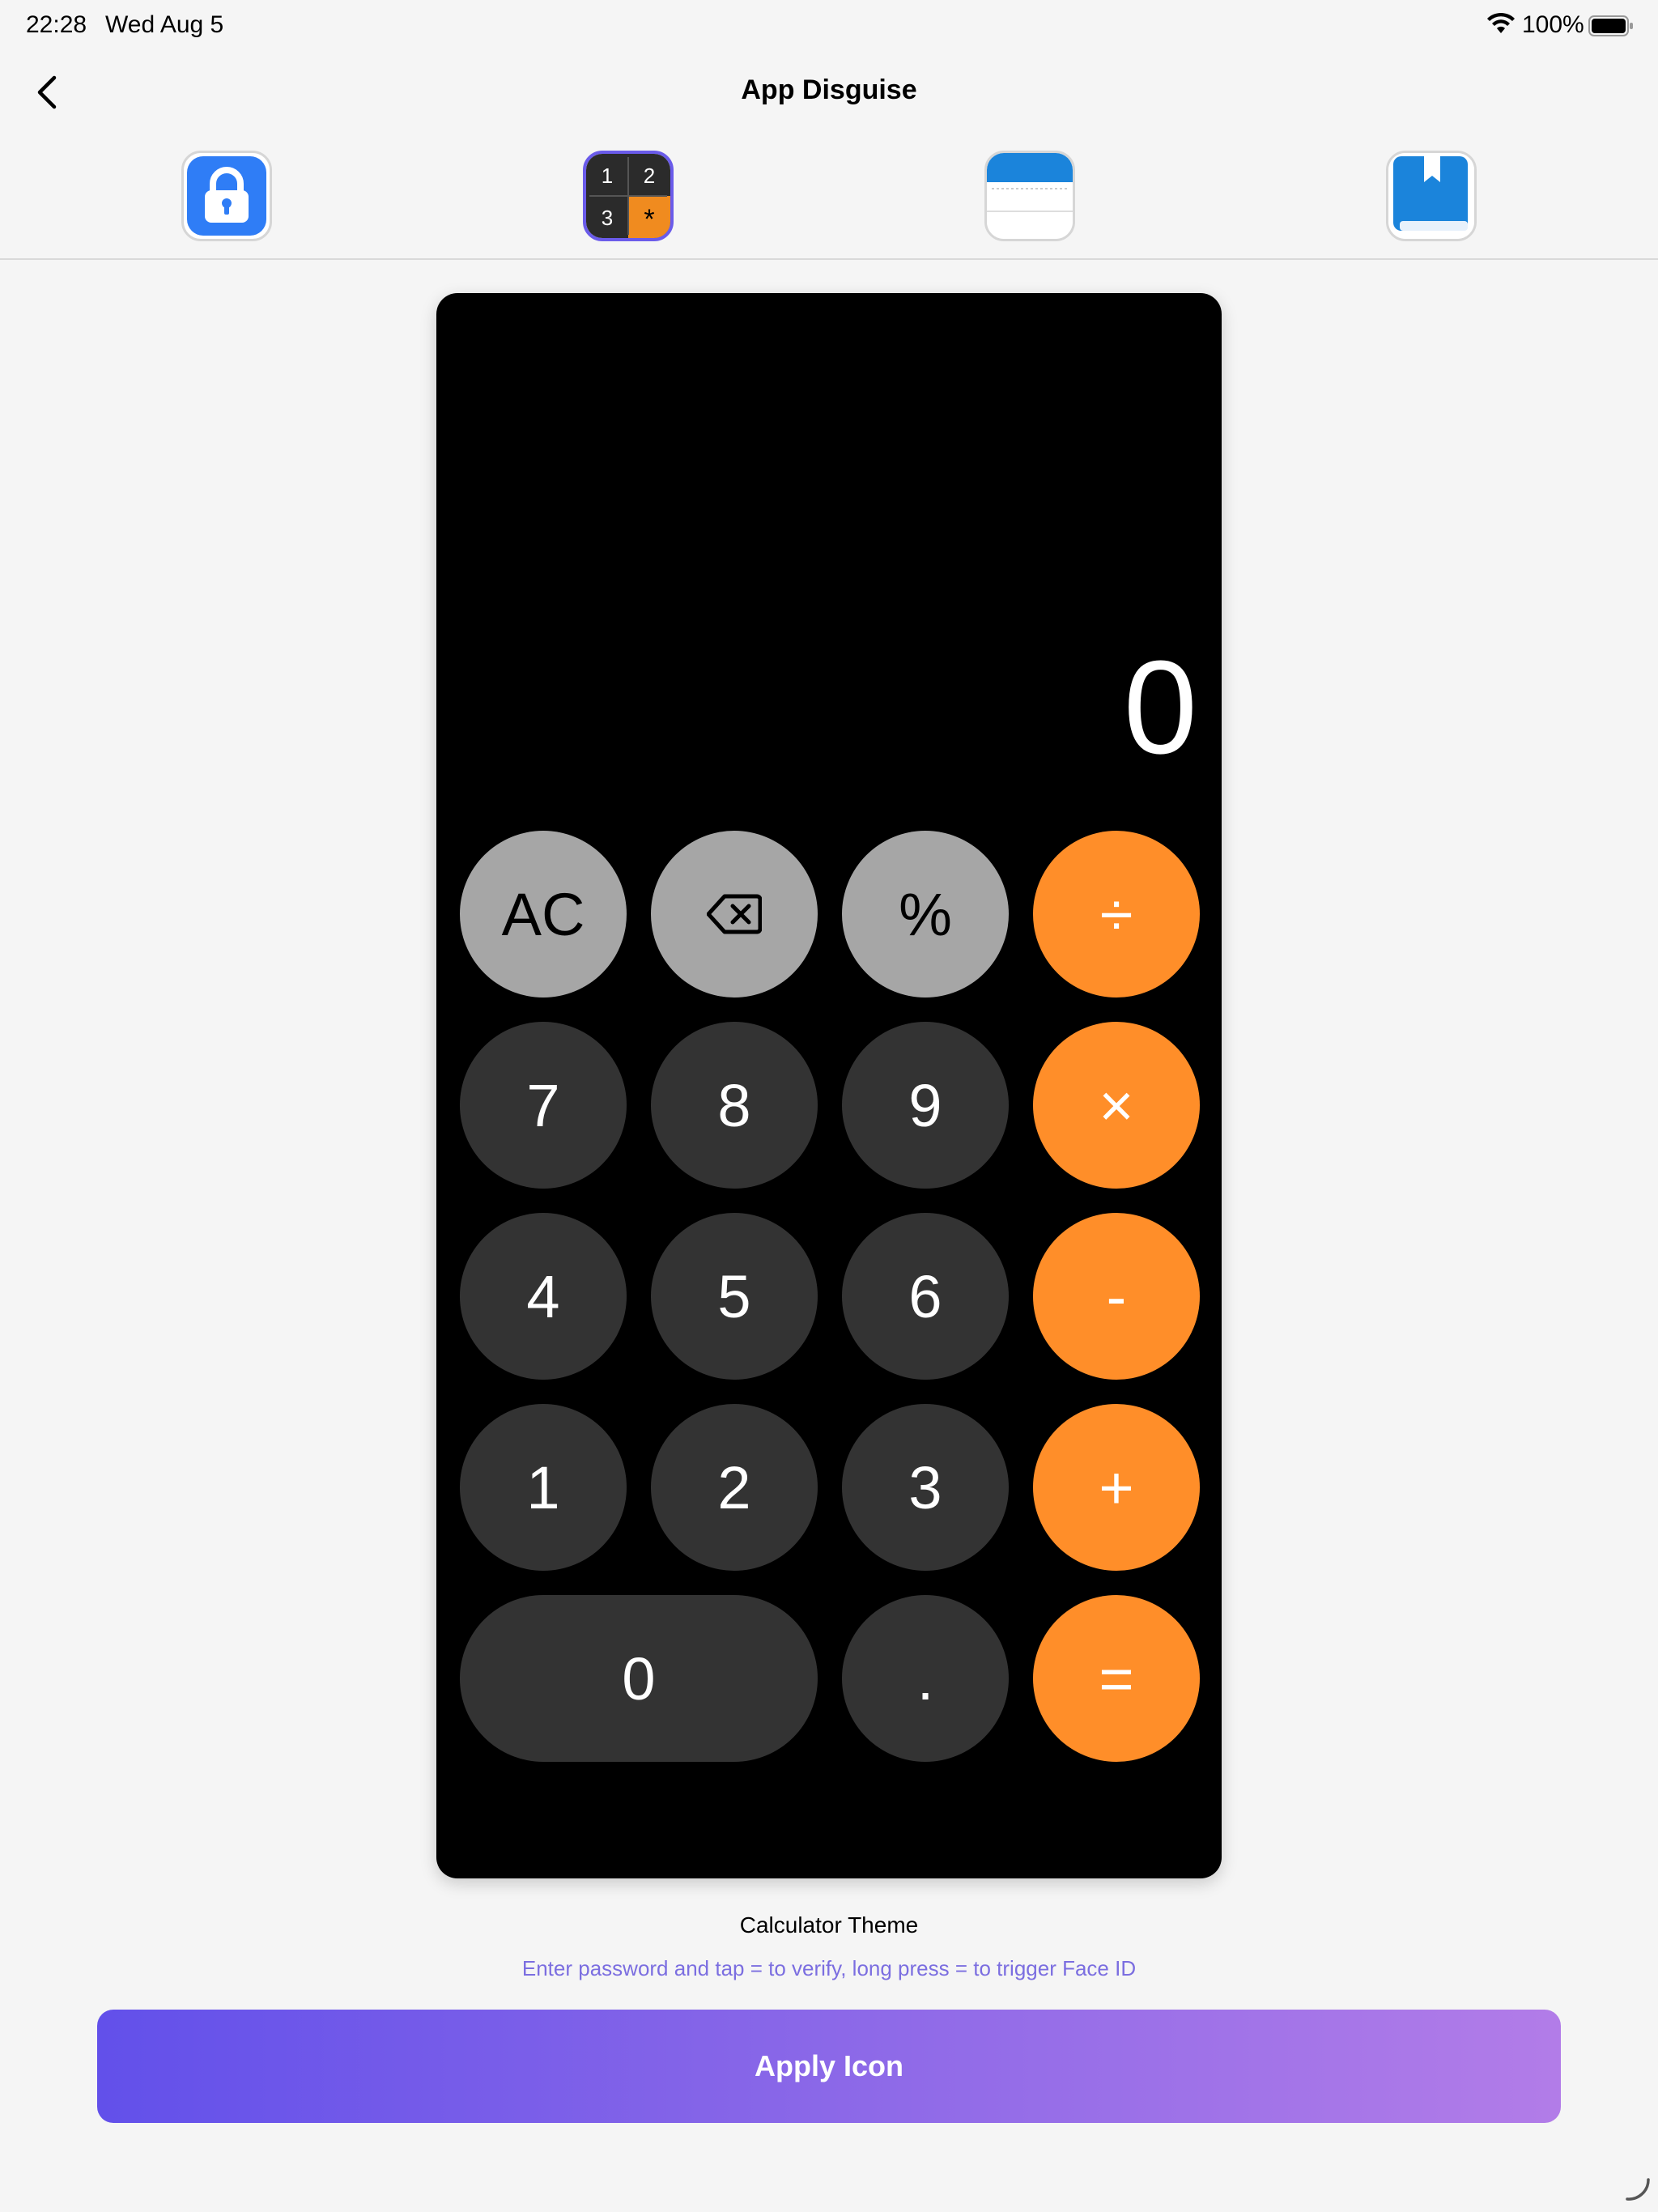 The height and width of the screenshot is (2212, 1658). I want to click on calculator-display: 0, so click(1160, 707).